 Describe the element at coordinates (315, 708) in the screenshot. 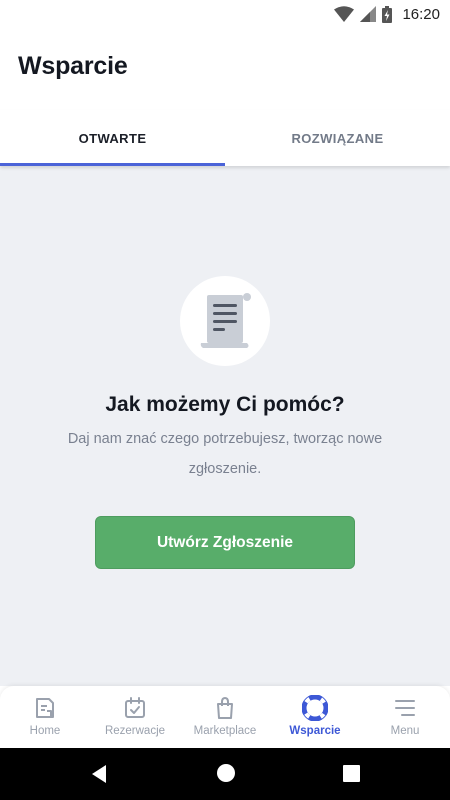

I see `lifebuoy-icon` at that location.